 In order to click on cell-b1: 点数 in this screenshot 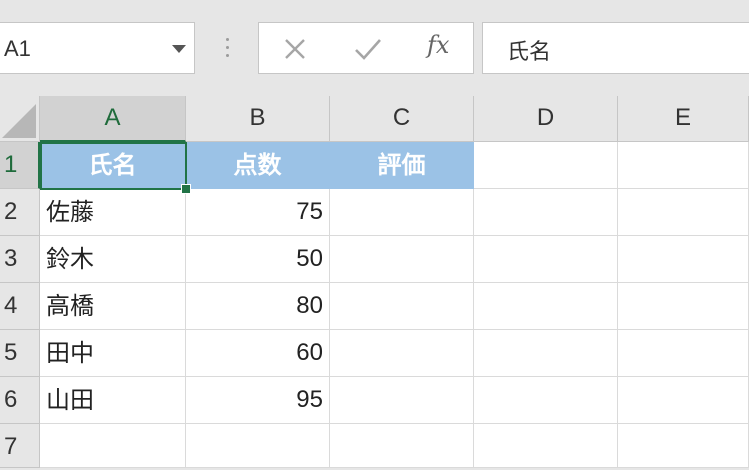, I will do `click(258, 165)`.